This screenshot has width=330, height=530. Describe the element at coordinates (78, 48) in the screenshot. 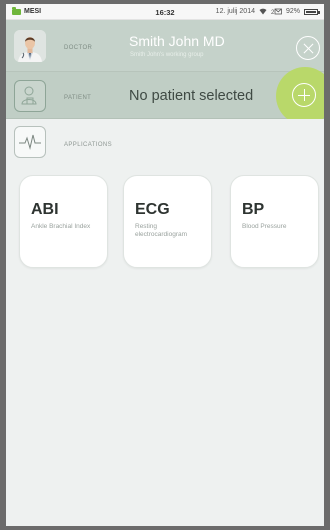

I see `doctor-label: DOCTOR` at that location.